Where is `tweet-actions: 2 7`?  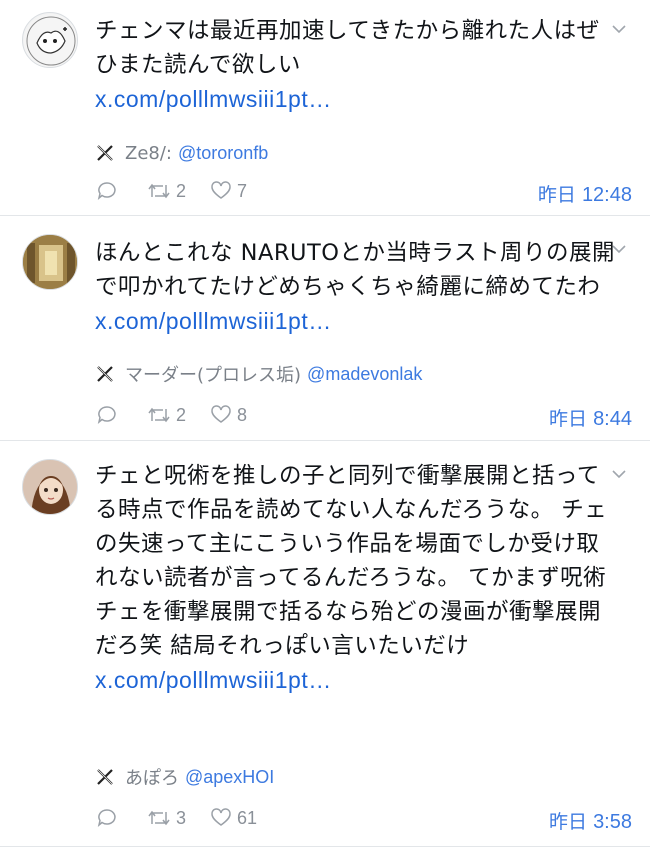 tweet-actions: 2 7 is located at coordinates (183, 191).